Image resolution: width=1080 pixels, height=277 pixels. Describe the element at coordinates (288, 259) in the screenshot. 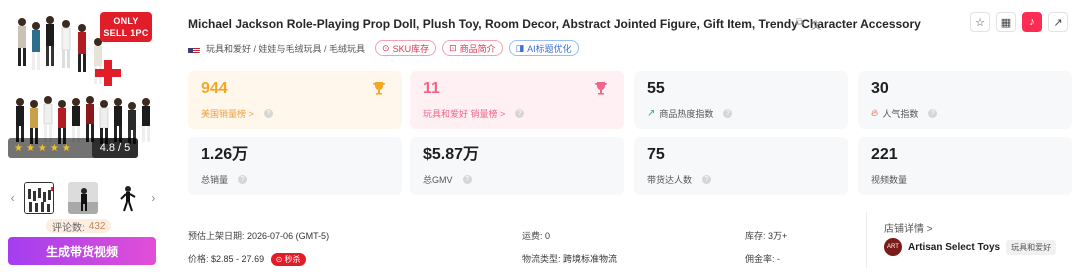

I see `flash-sale-badge: ⊙ 秒杀` at that location.